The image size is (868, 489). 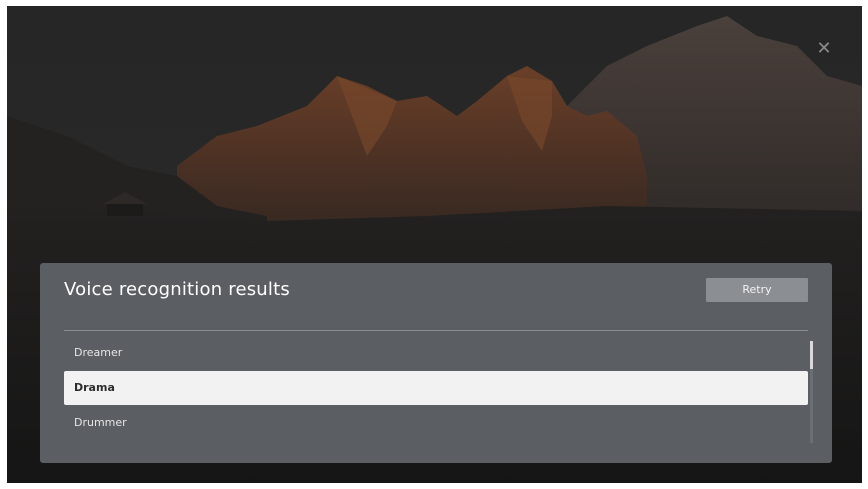 I want to click on list-item-selected: Drama, so click(x=436, y=388).